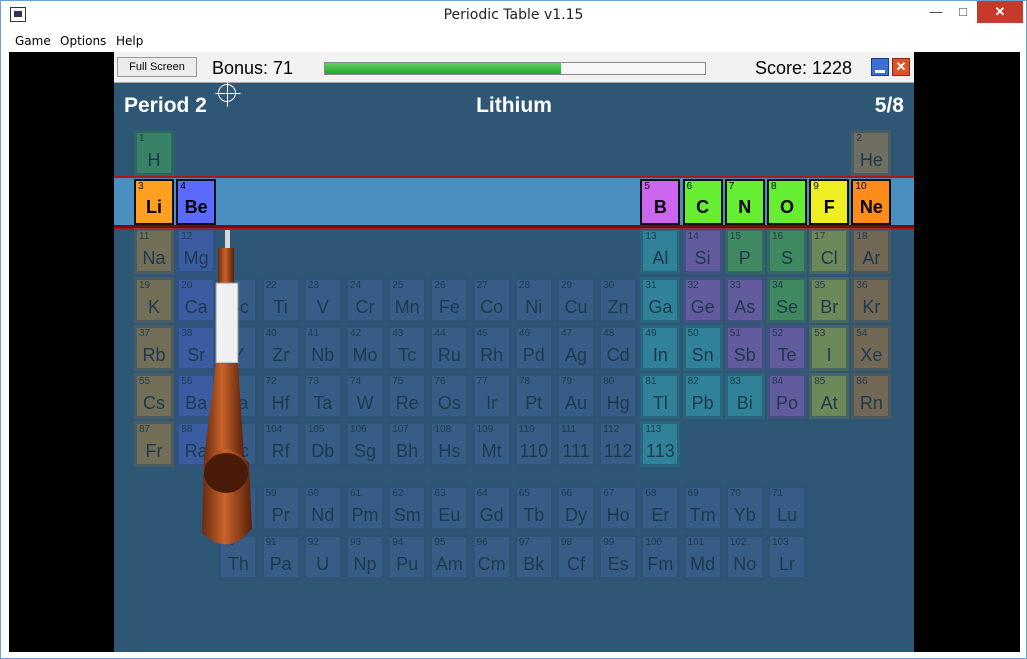 The height and width of the screenshot is (659, 1027). What do you see at coordinates (407, 557) in the screenshot?
I see `element-cell-pu: 94 Pu` at bounding box center [407, 557].